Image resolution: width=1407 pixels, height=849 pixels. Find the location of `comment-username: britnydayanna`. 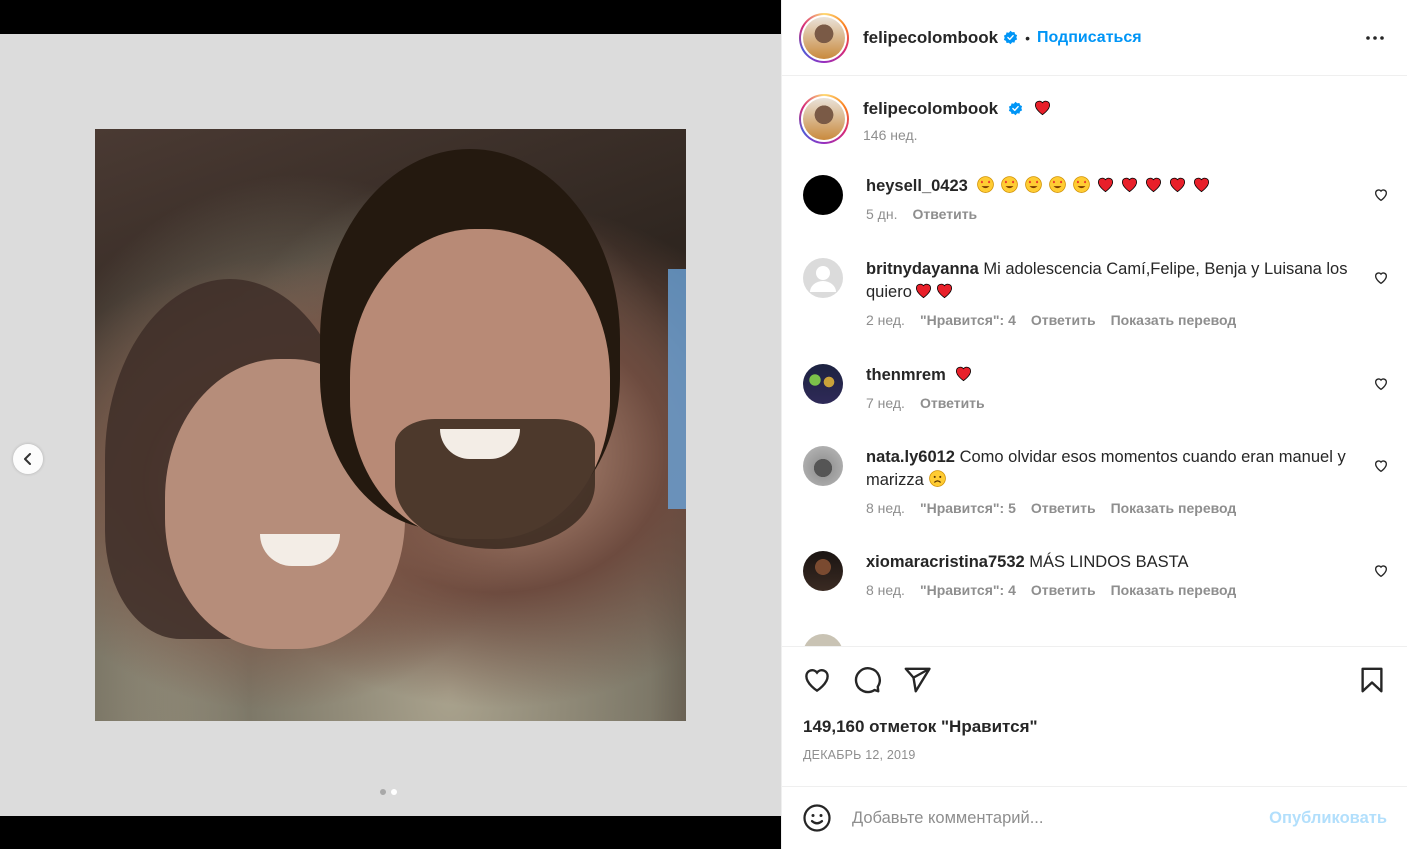

comment-username: britnydayanna is located at coordinates (922, 269).